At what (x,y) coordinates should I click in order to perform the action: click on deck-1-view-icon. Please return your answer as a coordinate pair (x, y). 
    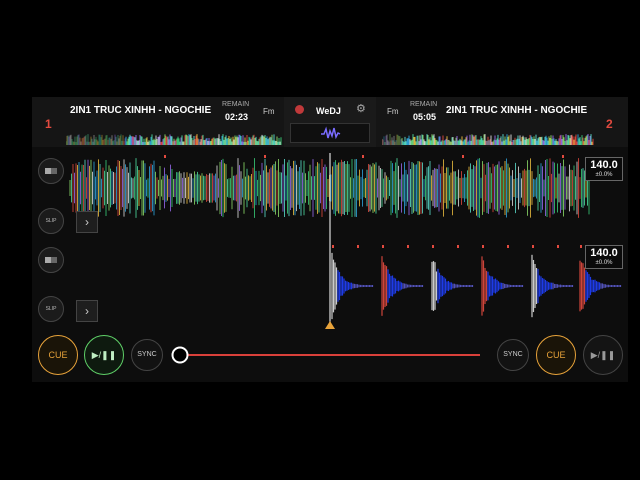
    Looking at the image, I should click on (51, 171).